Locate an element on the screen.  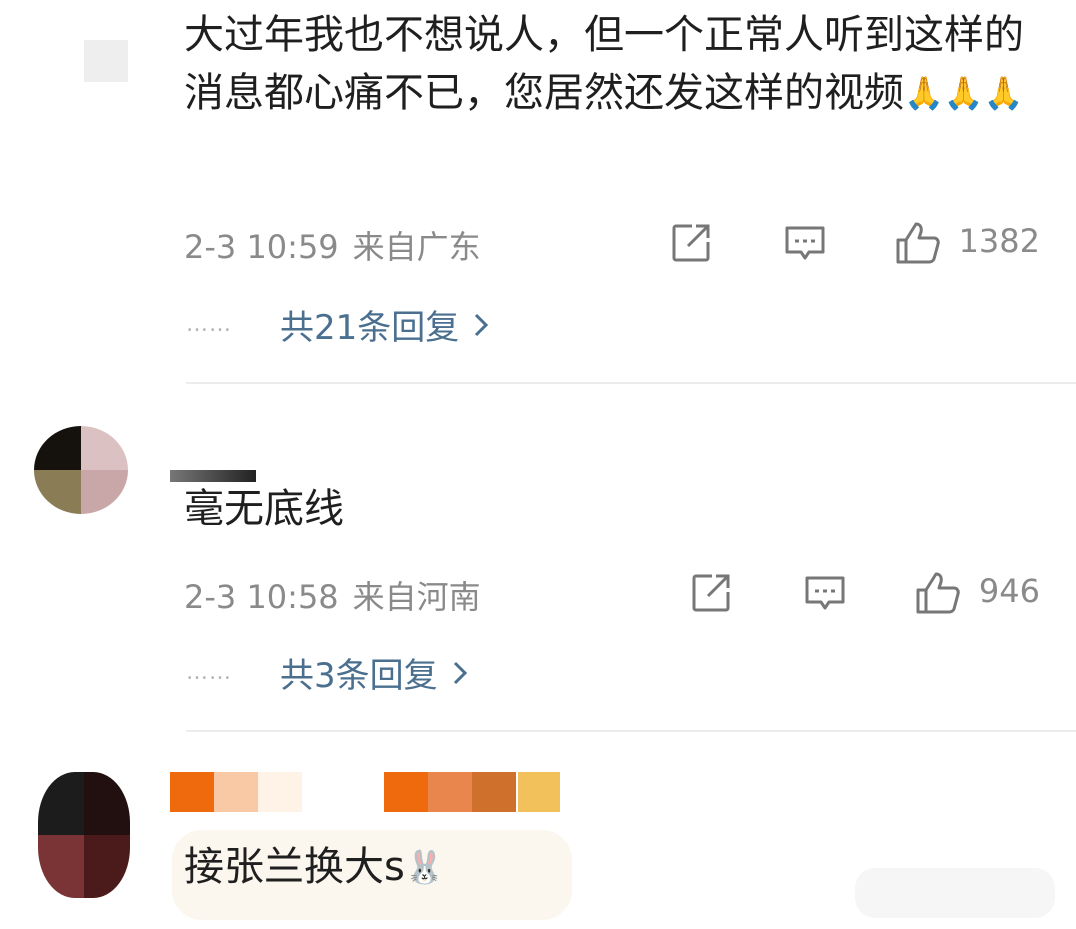
comment-body: 接张兰换大s is located at coordinates (294, 867).